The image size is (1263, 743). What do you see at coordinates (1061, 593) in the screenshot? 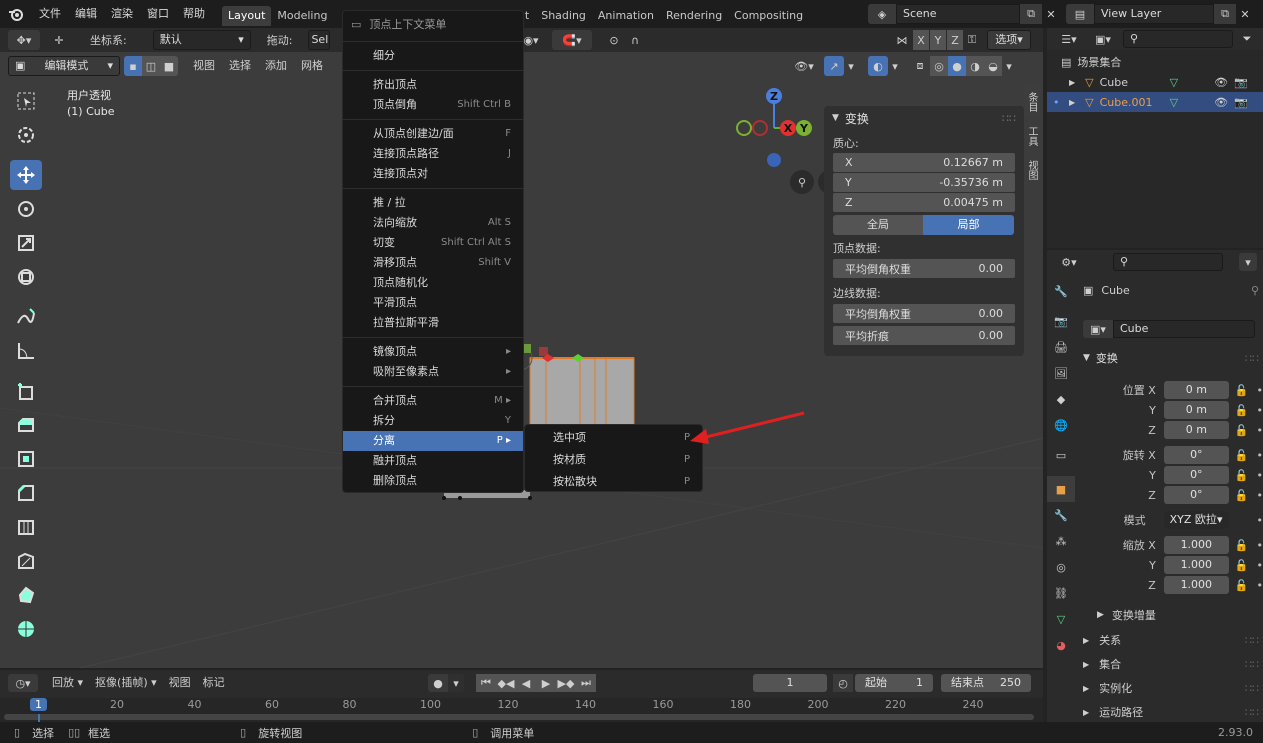
I see `constraints-tab-icon: ⛓` at bounding box center [1061, 593].